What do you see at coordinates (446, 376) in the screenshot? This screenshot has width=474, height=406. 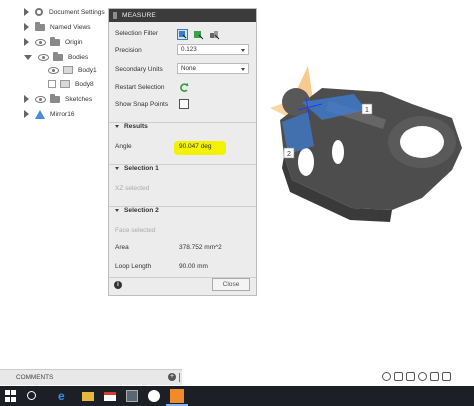 I see `display-settings-icon` at bounding box center [446, 376].